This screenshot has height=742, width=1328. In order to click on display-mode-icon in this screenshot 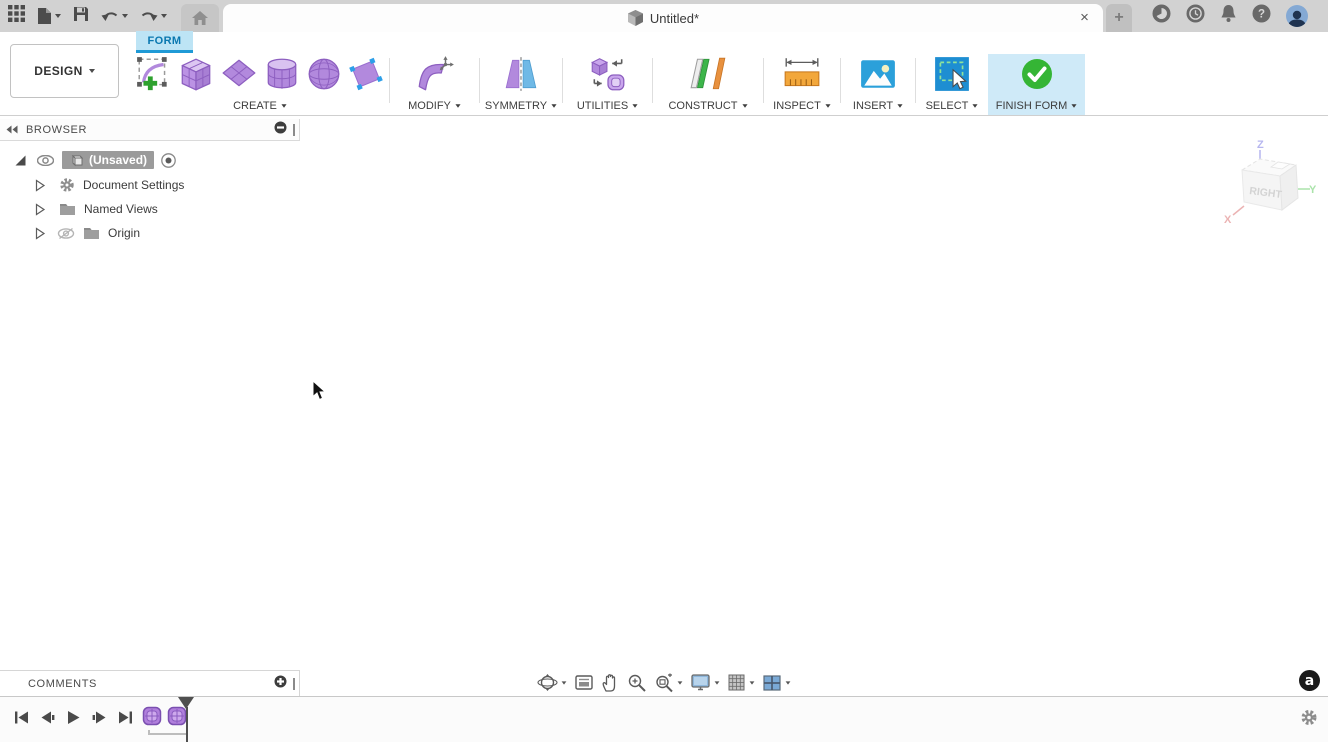, I will do `click(280, 130)`.